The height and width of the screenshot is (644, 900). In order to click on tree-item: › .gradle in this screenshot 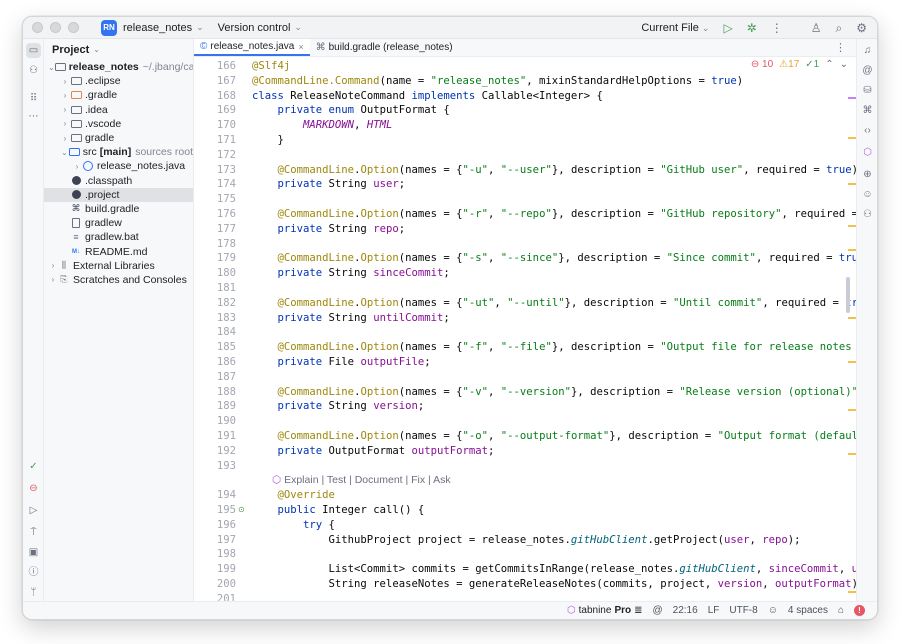, I will do `click(118, 95)`.